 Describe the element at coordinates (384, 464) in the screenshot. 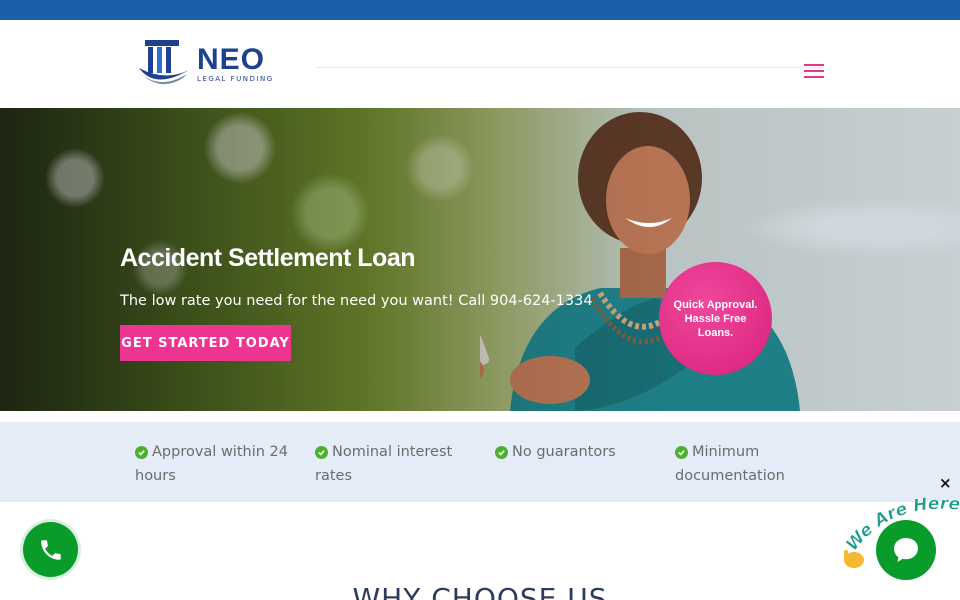

I see `feature-label: Nominal interest rates` at that location.